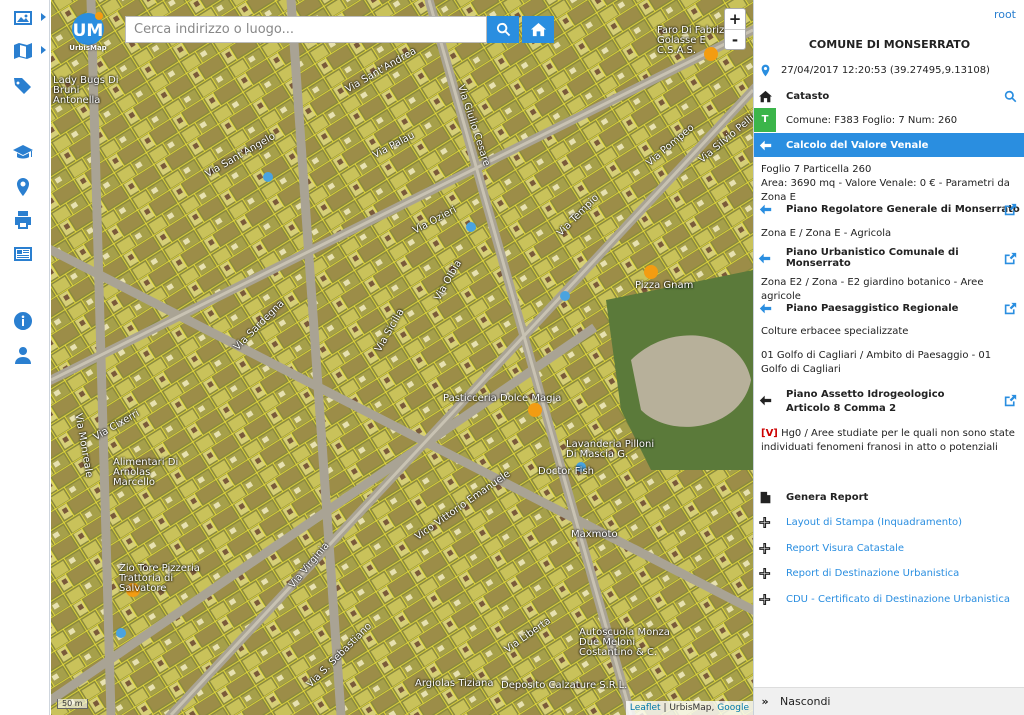  I want to click on home-button, so click(538, 29).